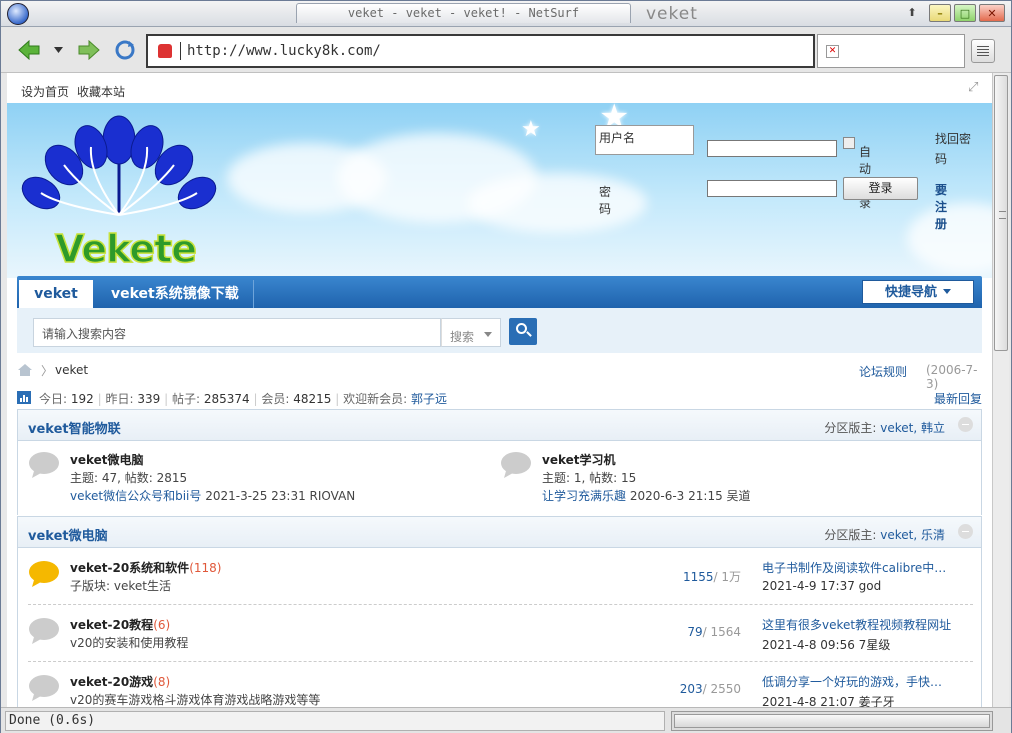 Image resolution: width=1012 pixels, height=733 pixels. Describe the element at coordinates (182, 294) in the screenshot. I see `tab-mirror-download: veket系统镜像下载` at that location.